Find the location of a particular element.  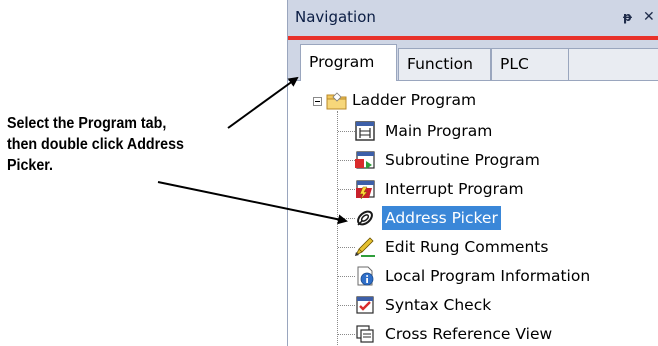

callout-line-2: then double click Address is located at coordinates (95, 144).